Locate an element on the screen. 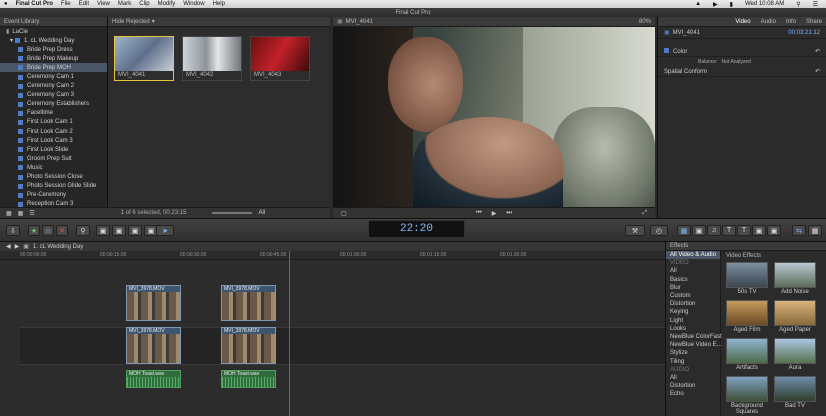 This screenshot has height=416, width=826. append-button: ▣ is located at coordinates (135, 230).